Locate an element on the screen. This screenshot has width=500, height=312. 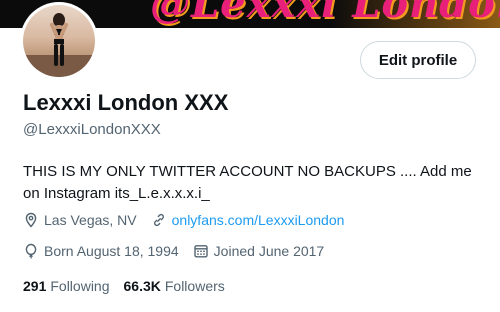
profile-handle: @LexxxiLondonXXX is located at coordinates (92, 129).